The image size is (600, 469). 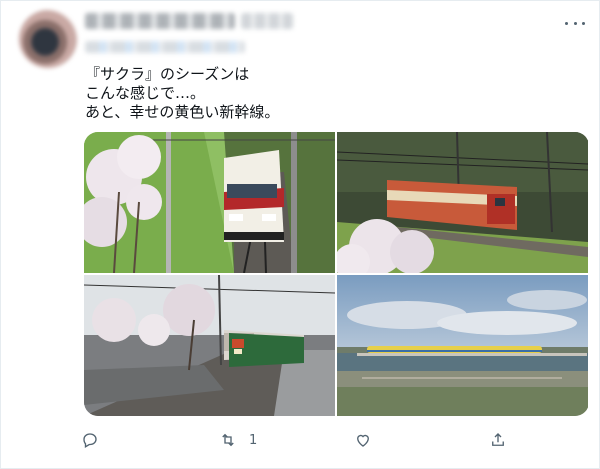 I want to click on display-name-redacted, so click(x=160, y=21).